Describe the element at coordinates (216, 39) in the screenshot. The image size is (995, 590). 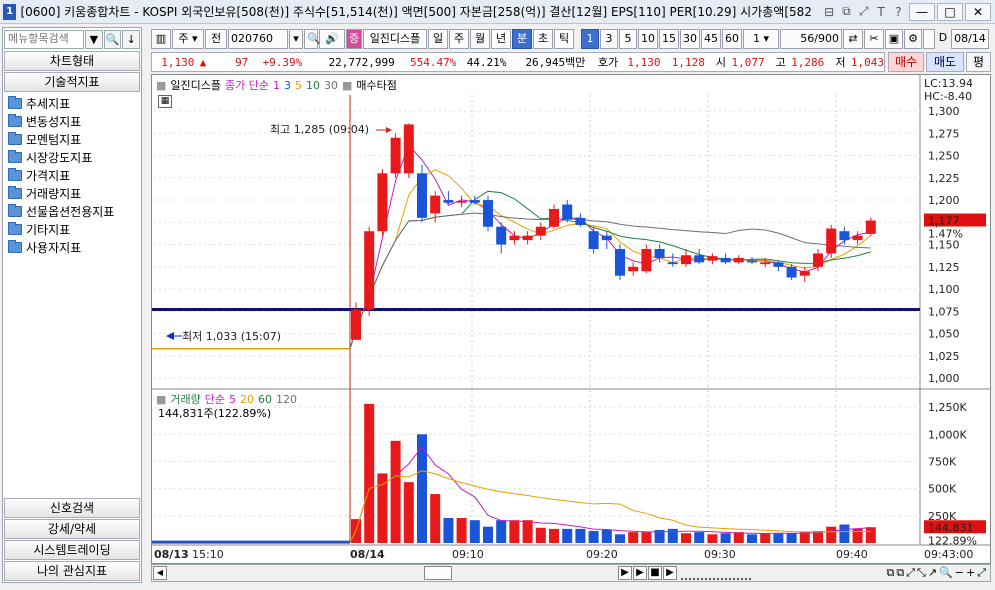
I see `market-button: 전` at that location.